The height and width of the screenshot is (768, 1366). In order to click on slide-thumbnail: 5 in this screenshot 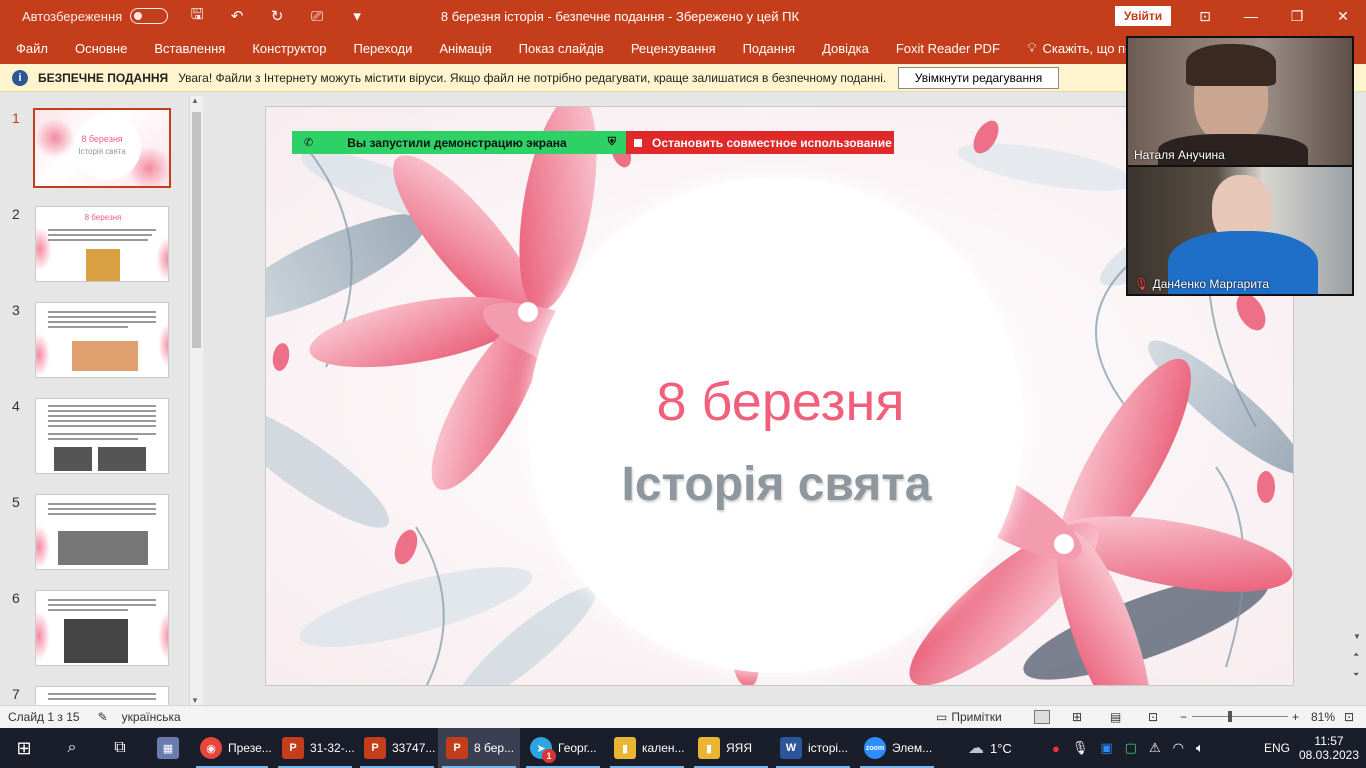, I will do `click(95, 534)`.